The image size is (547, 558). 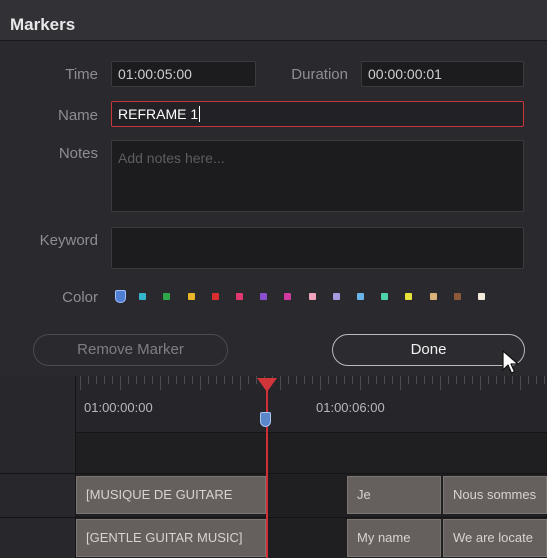 I want to click on color-swatch-purple, so click(x=263, y=296).